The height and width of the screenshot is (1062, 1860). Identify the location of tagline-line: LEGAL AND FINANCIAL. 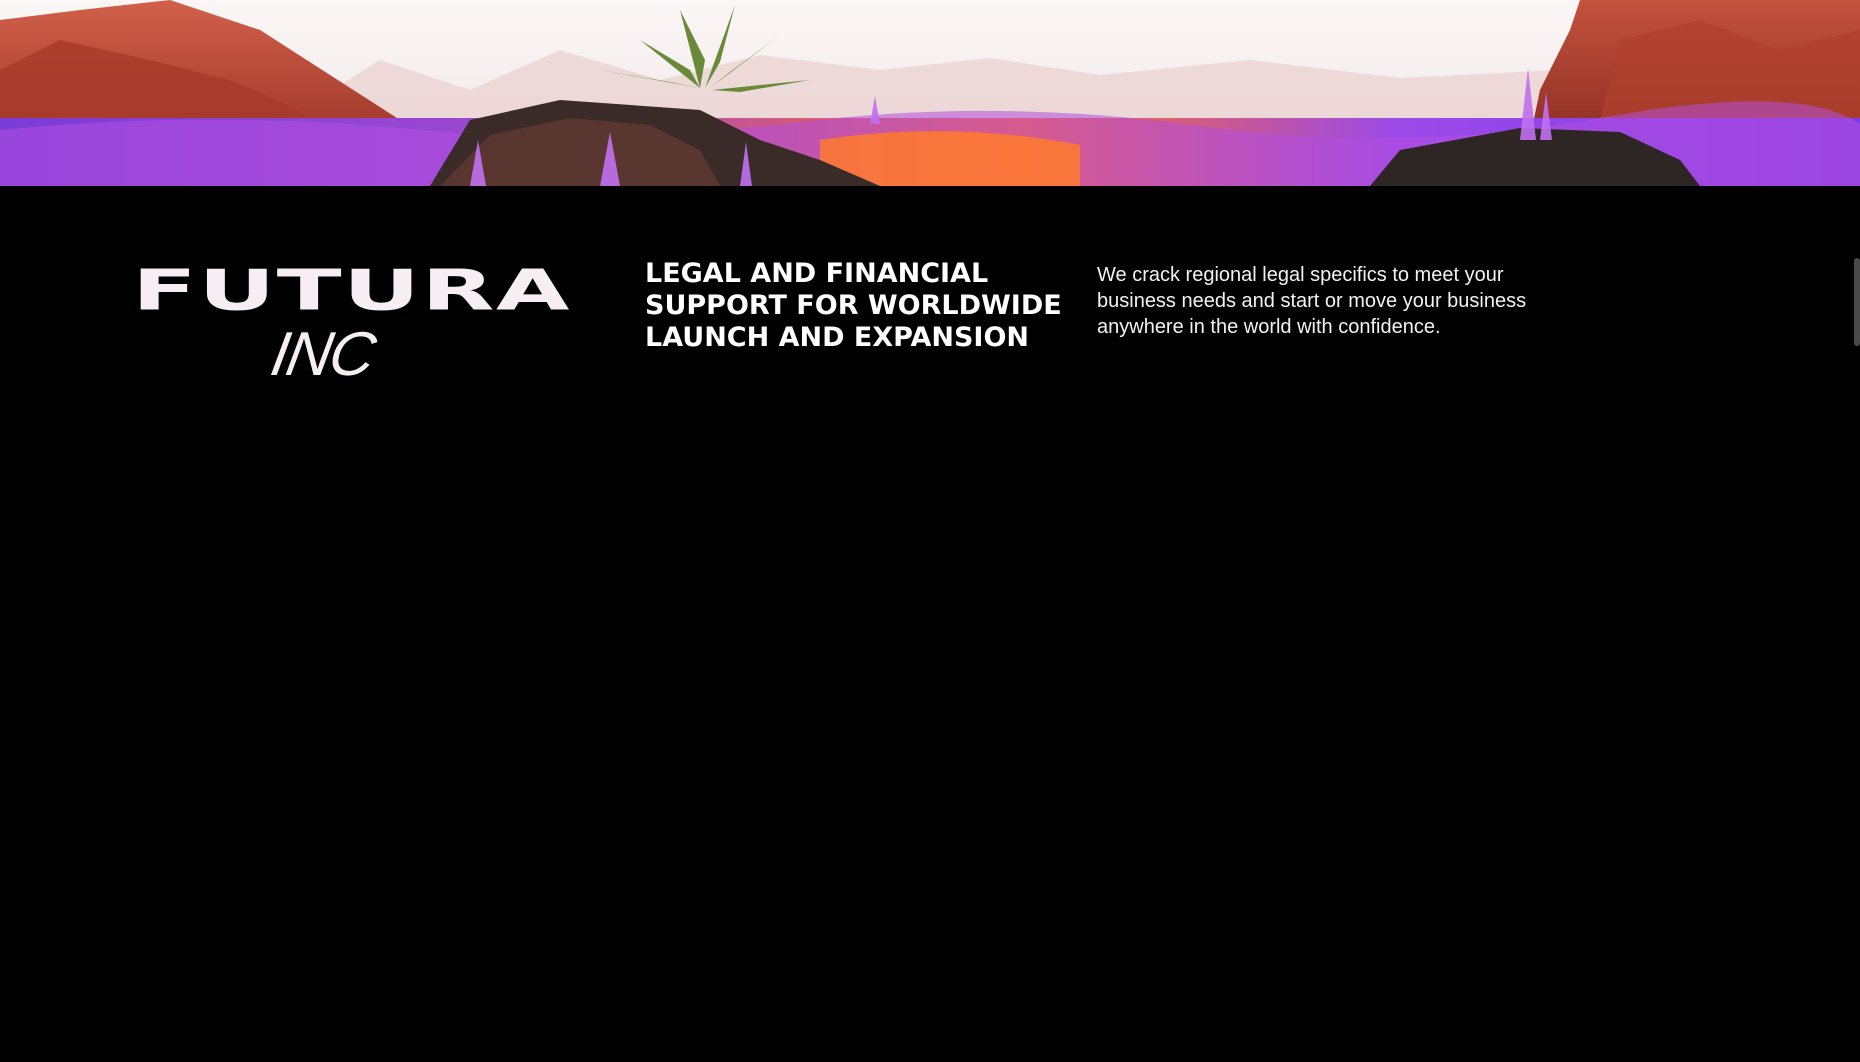
(817, 273).